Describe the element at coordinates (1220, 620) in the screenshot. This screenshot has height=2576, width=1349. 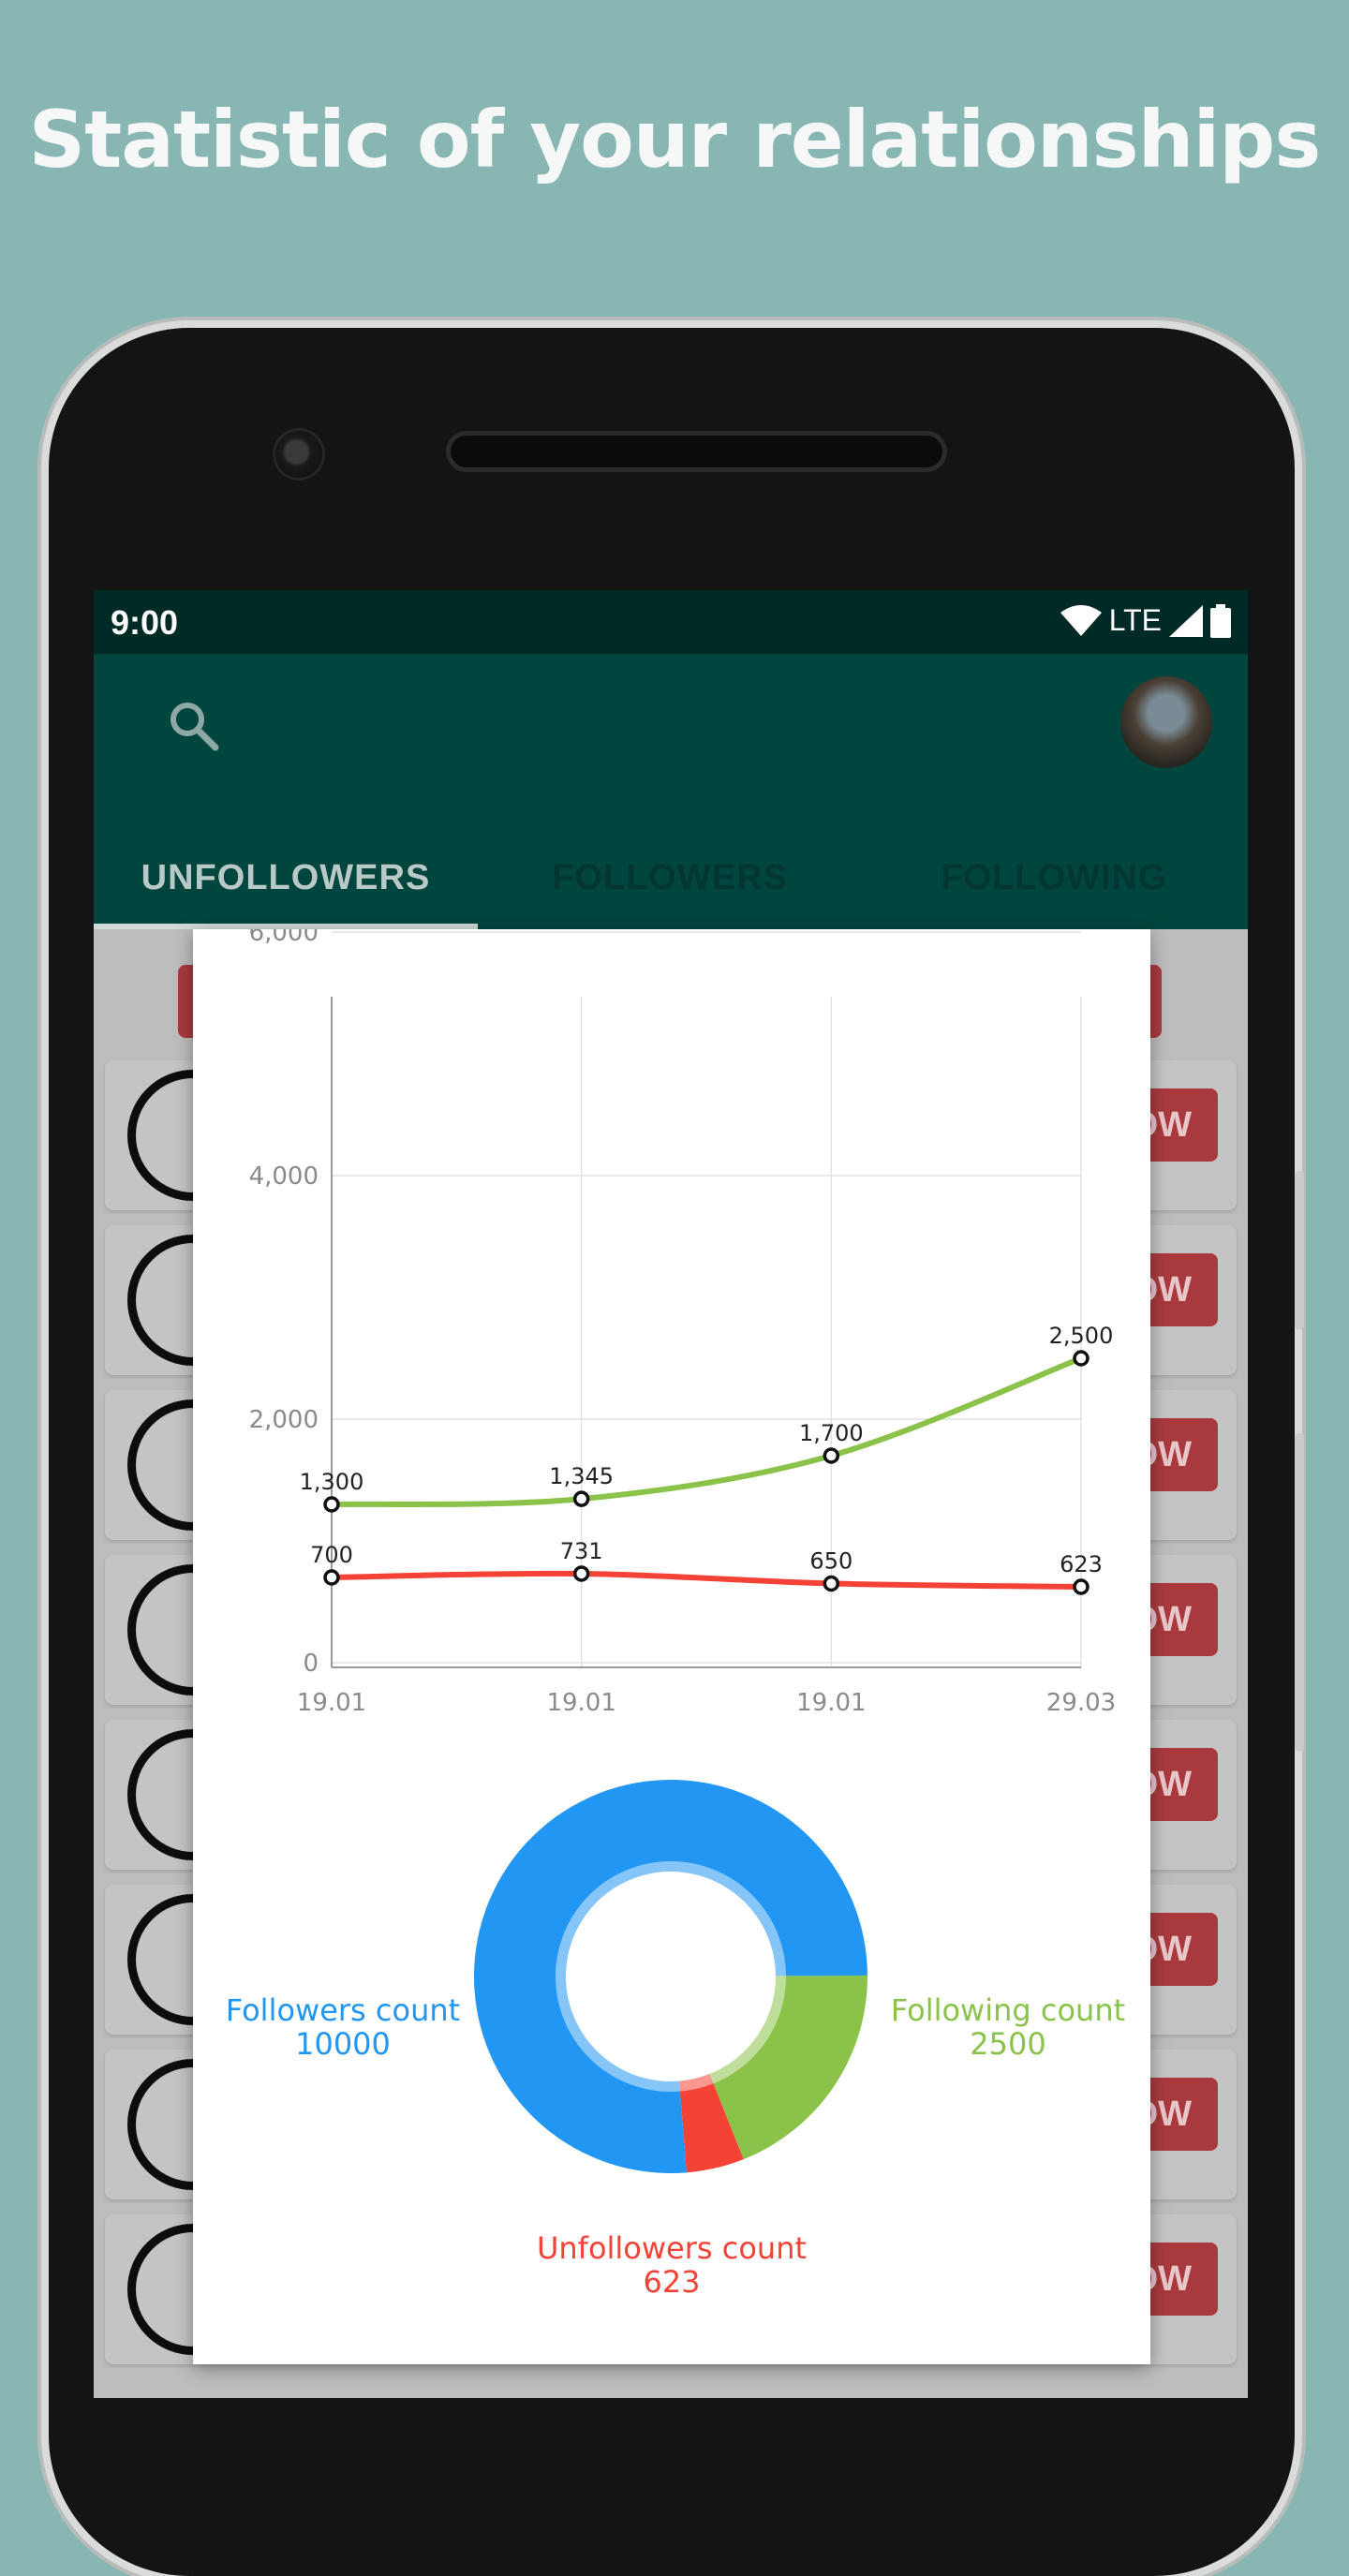
I see `battery-icon` at that location.